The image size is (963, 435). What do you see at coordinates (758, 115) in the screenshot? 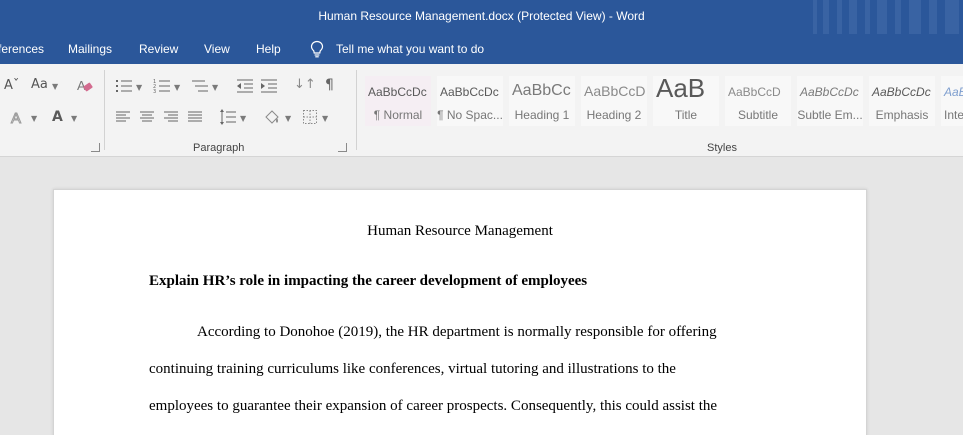
I see `style-name: Subtitle` at bounding box center [758, 115].